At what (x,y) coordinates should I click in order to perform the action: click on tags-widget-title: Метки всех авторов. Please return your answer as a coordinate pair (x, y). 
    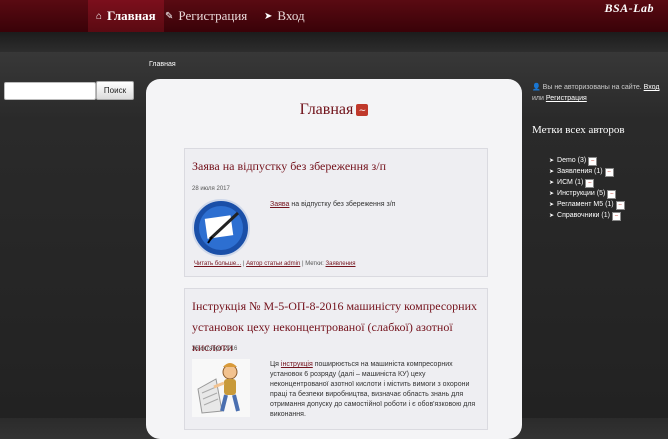
    Looking at the image, I should click on (578, 130).